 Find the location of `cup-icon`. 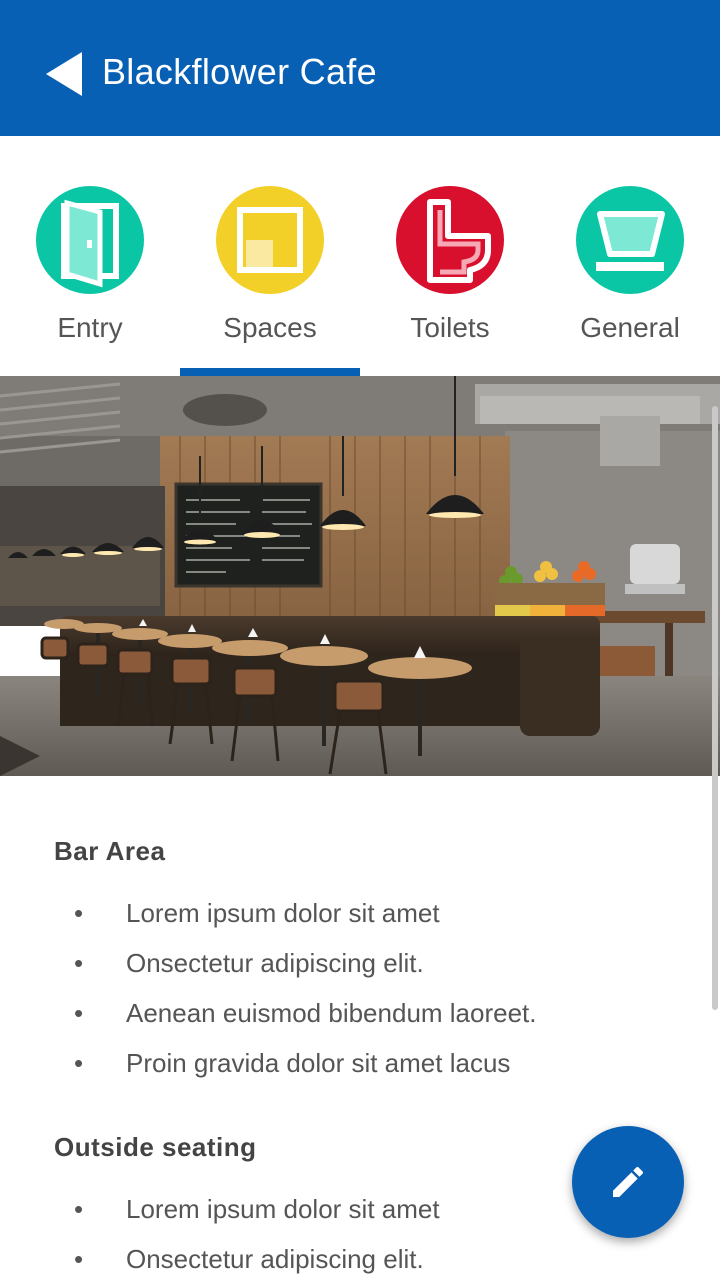

cup-icon is located at coordinates (630, 240).